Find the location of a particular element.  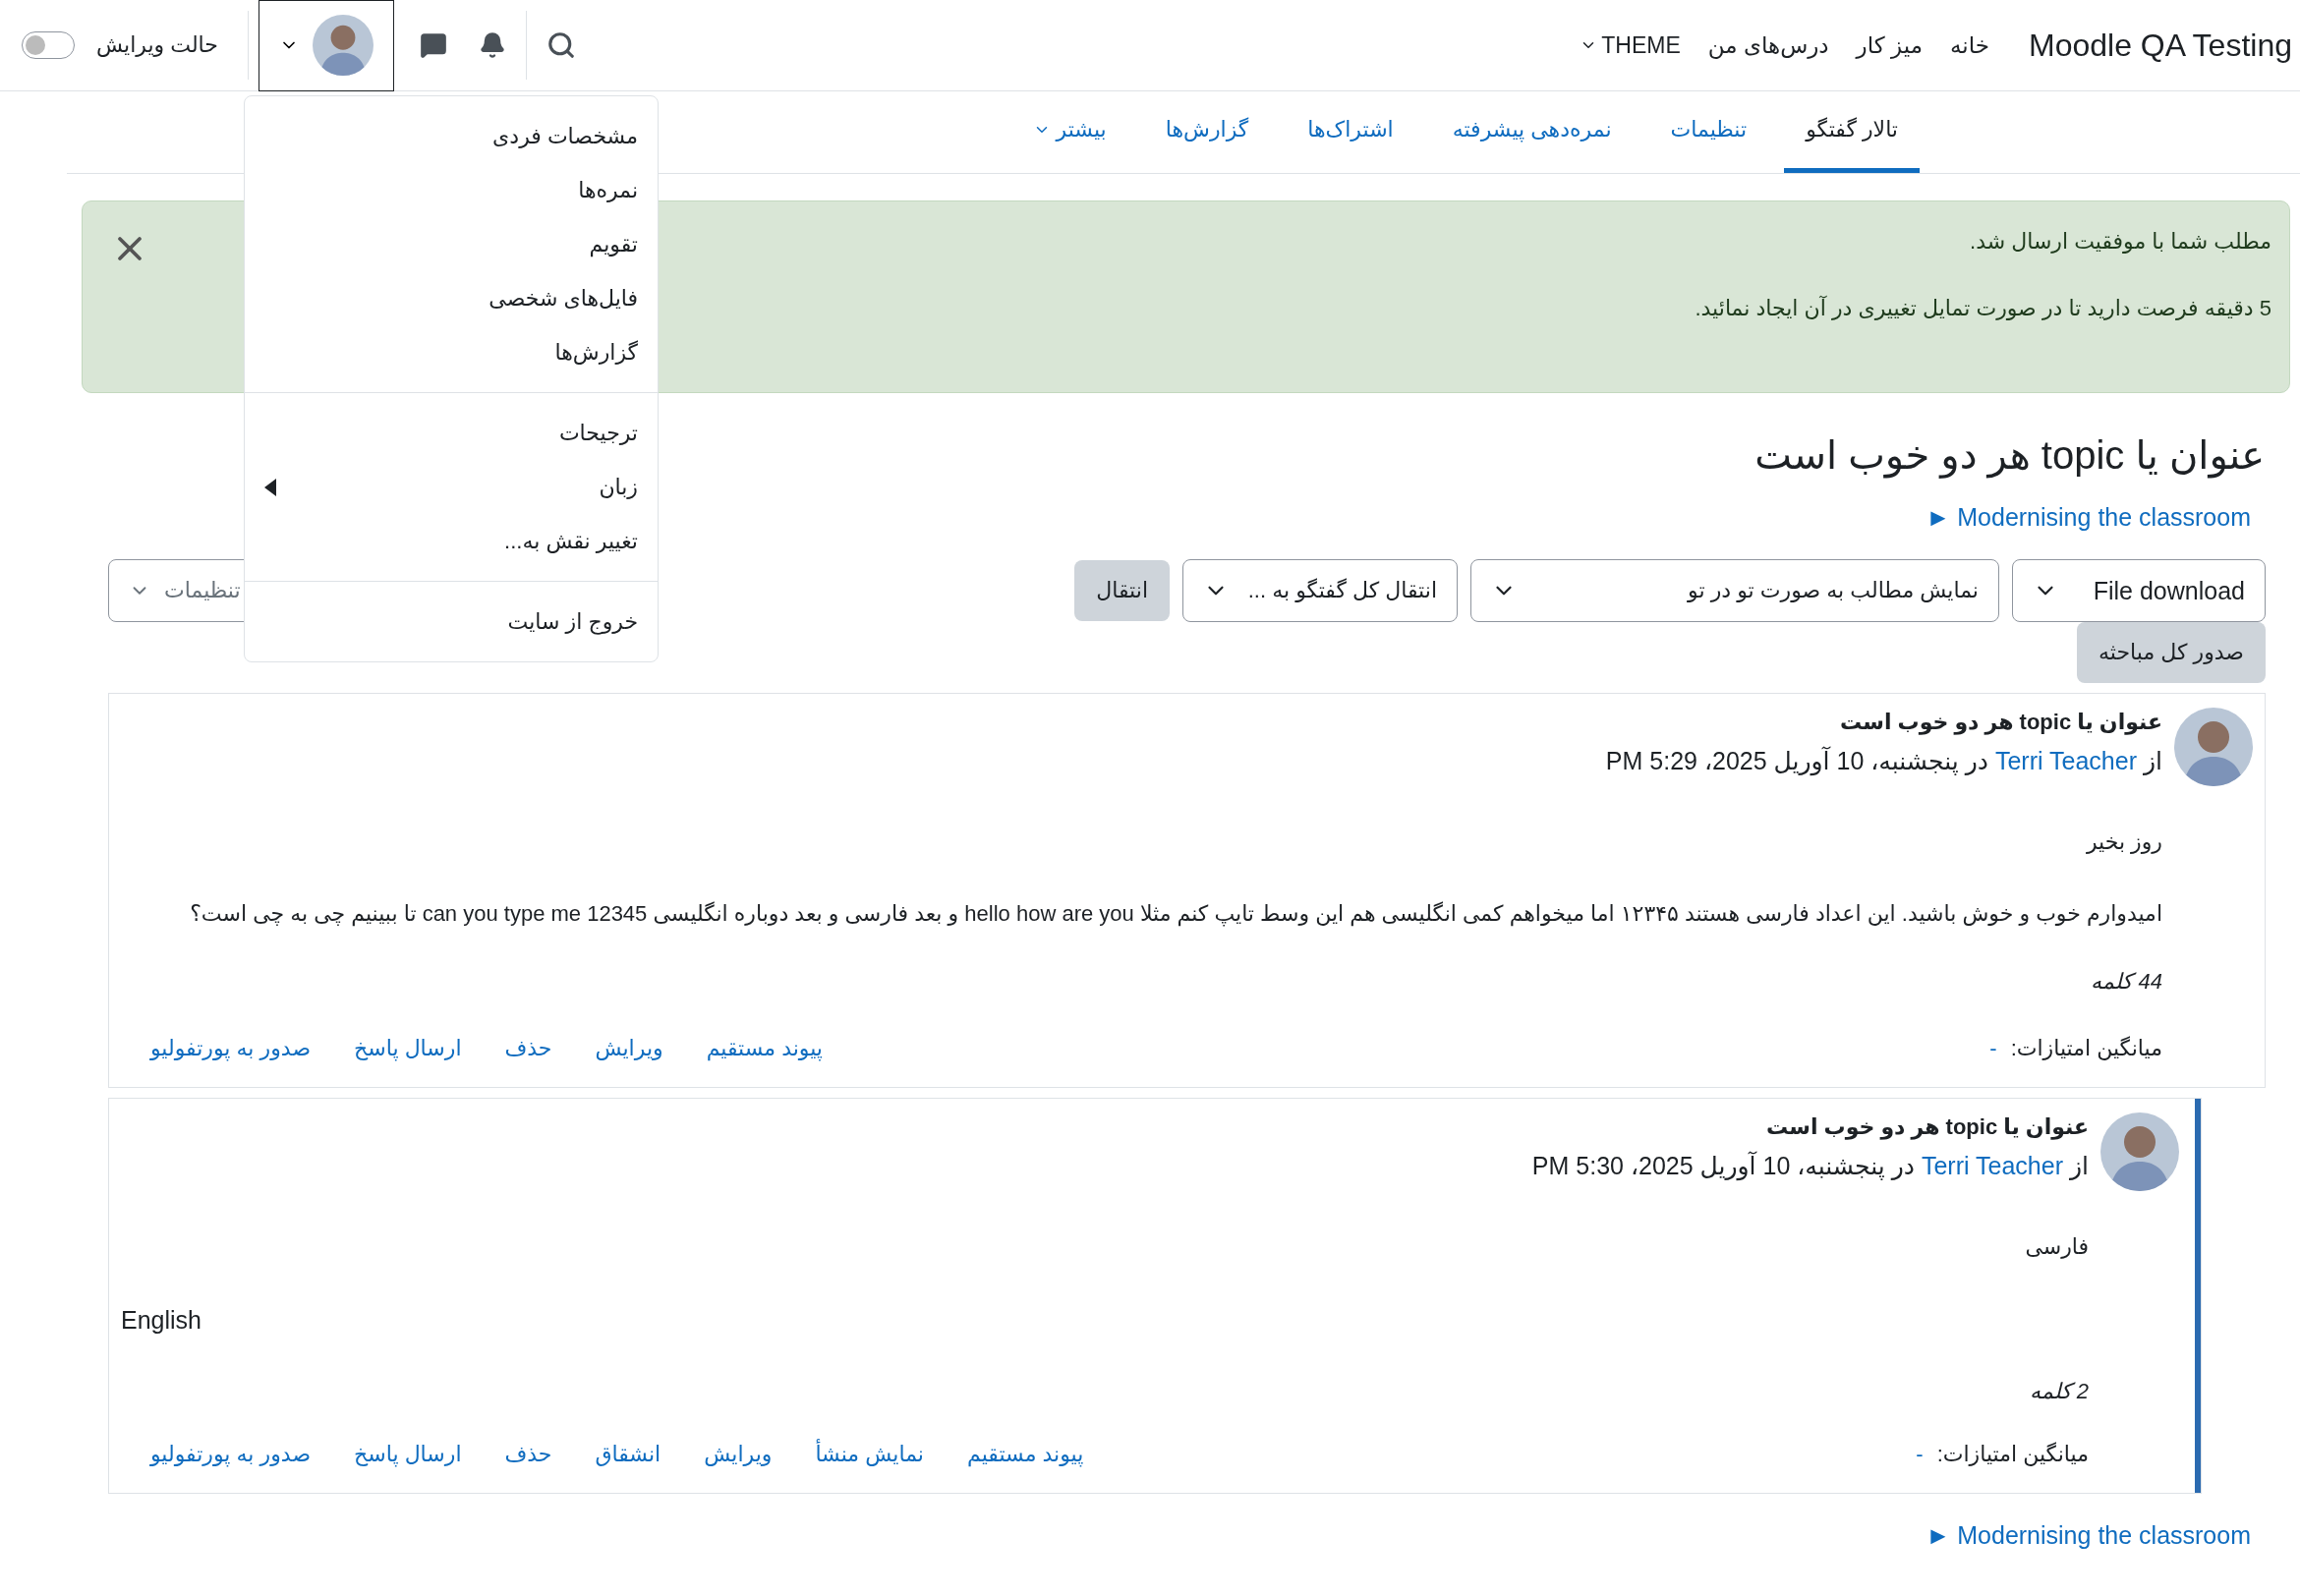

nav-link: درس‌های من is located at coordinates (1768, 45).